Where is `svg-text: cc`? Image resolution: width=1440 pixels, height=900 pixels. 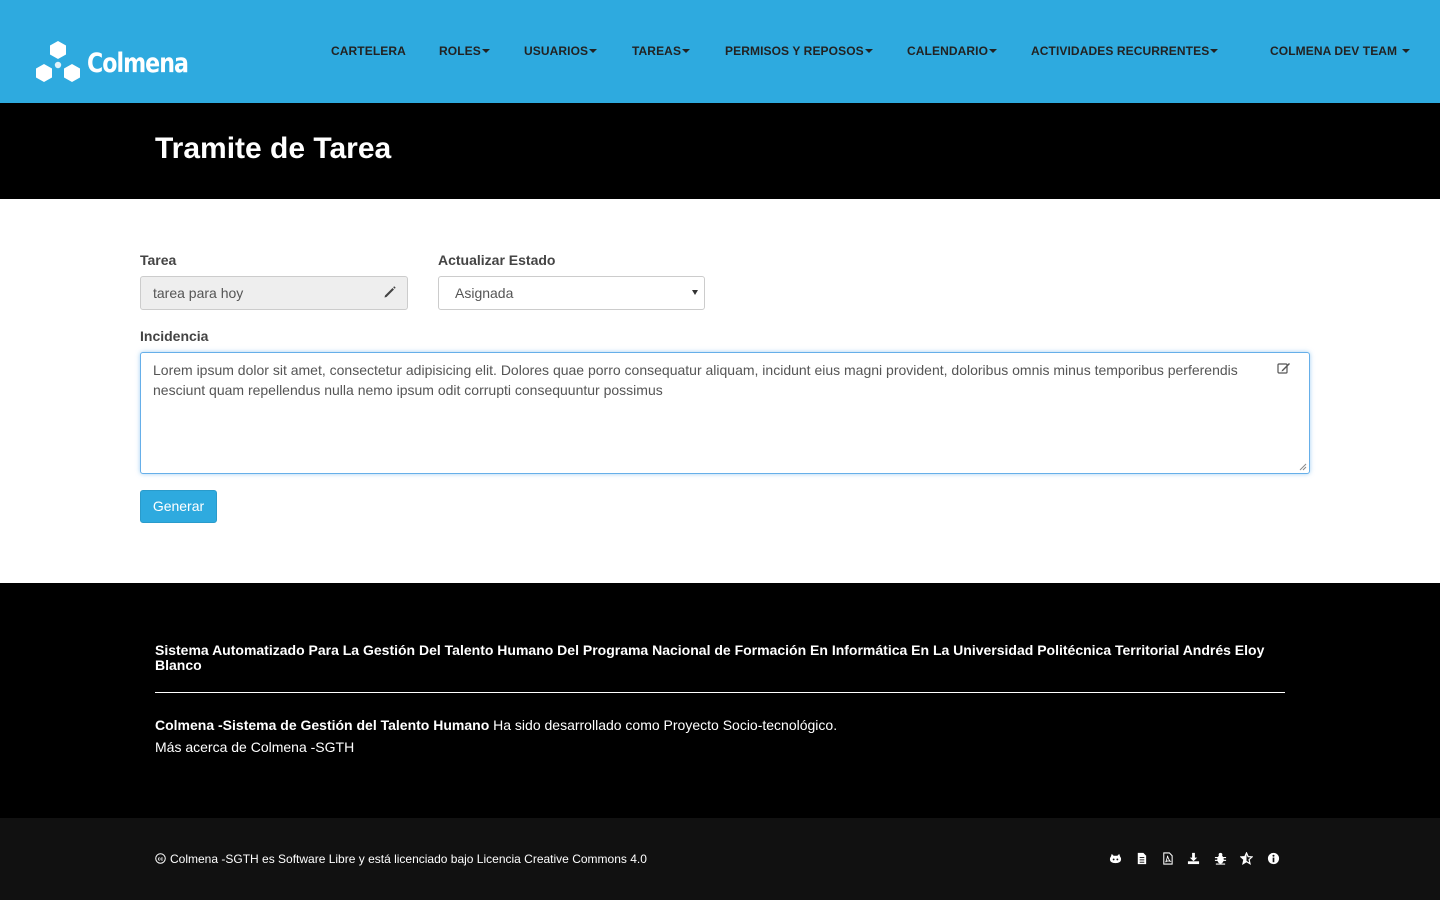
svg-text: cc is located at coordinates (161, 860).